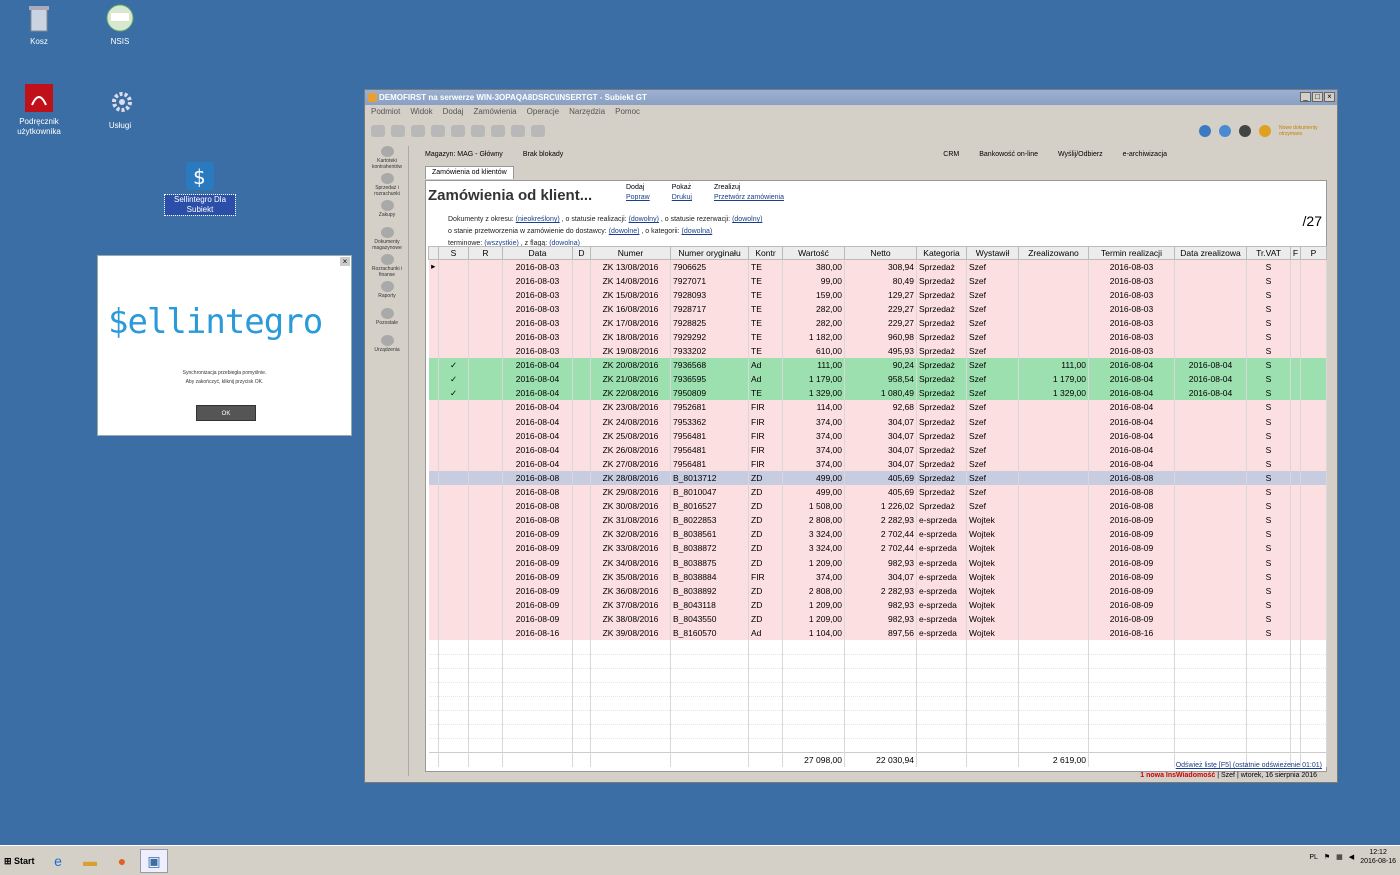  What do you see at coordinates (1378, 857) in the screenshot?
I see `clock: 12:12 2016-08-16` at bounding box center [1378, 857].